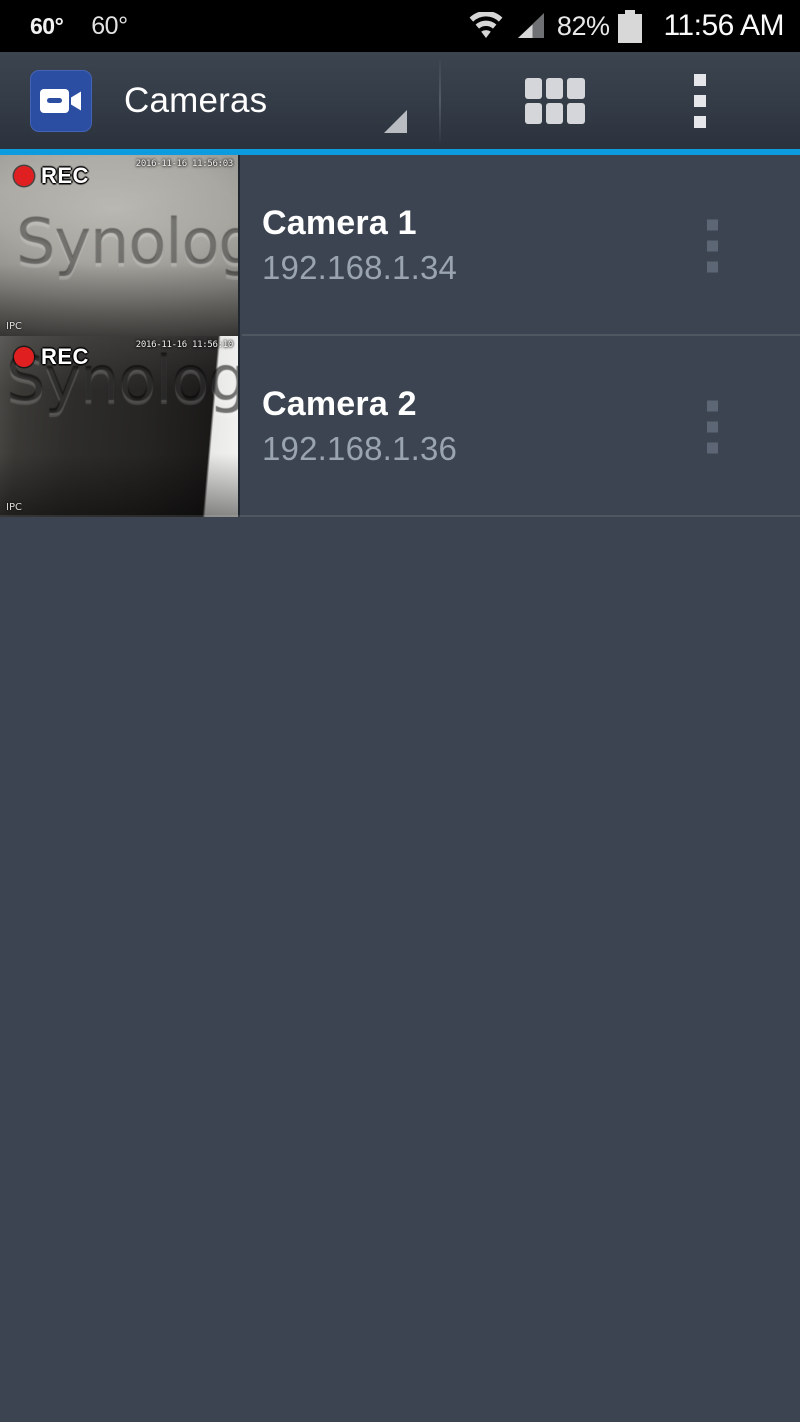 The image size is (800, 1422). I want to click on page-title: Cameras, so click(196, 100).